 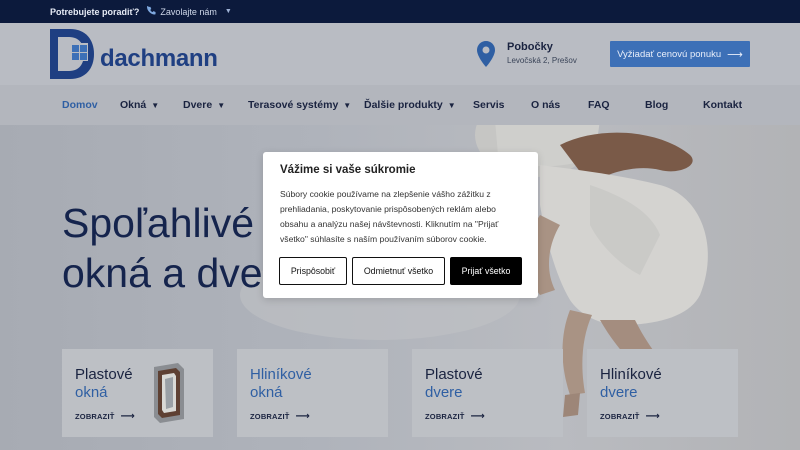 What do you see at coordinates (312, 393) in the screenshot?
I see `product-card-hlinikove-okna: Hliníkové okná ZOBRAZIŤ ⟶` at bounding box center [312, 393].